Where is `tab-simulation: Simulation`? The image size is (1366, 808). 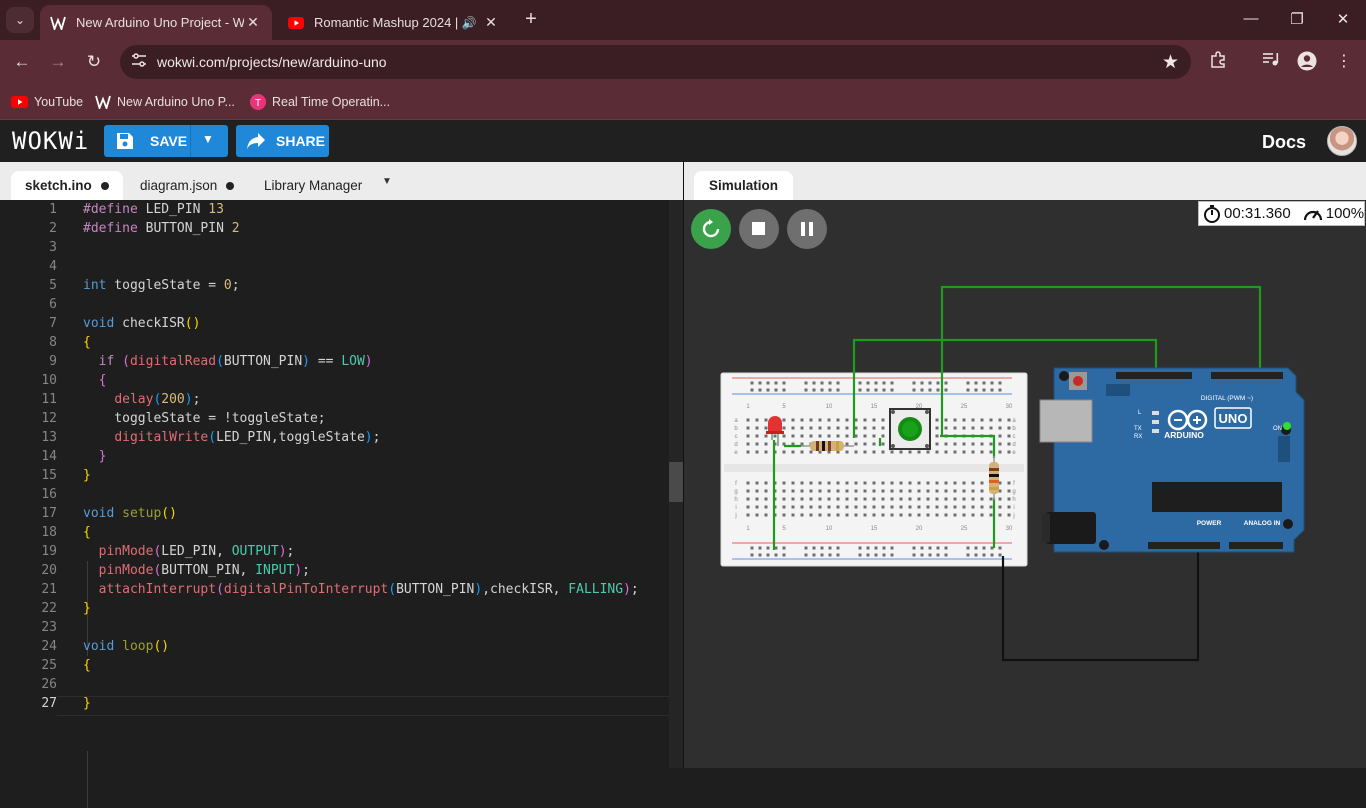 tab-simulation: Simulation is located at coordinates (743, 185).